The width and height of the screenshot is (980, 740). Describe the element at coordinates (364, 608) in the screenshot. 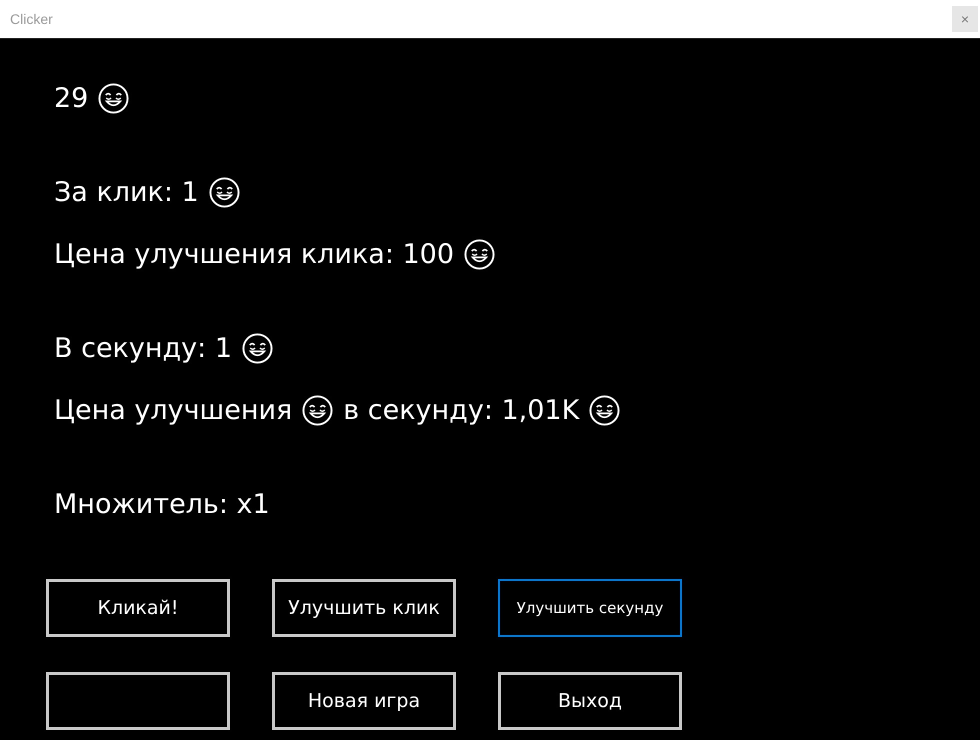

I see `game-button: Улучшить клик` at that location.